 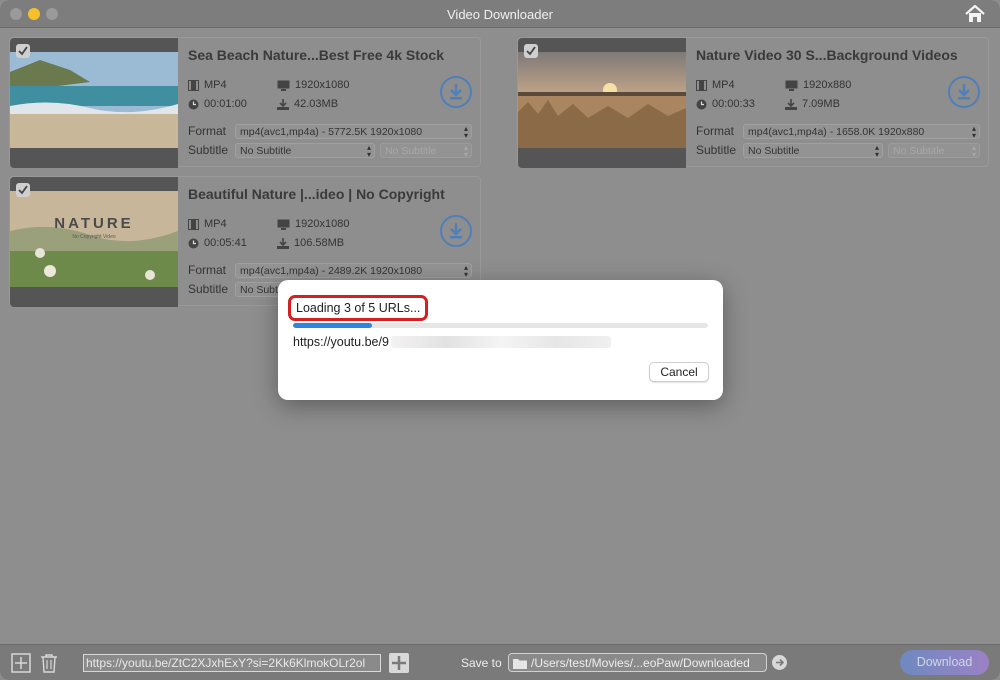 What do you see at coordinates (316, 104) in the screenshot?
I see `video-size: 42.03MB` at bounding box center [316, 104].